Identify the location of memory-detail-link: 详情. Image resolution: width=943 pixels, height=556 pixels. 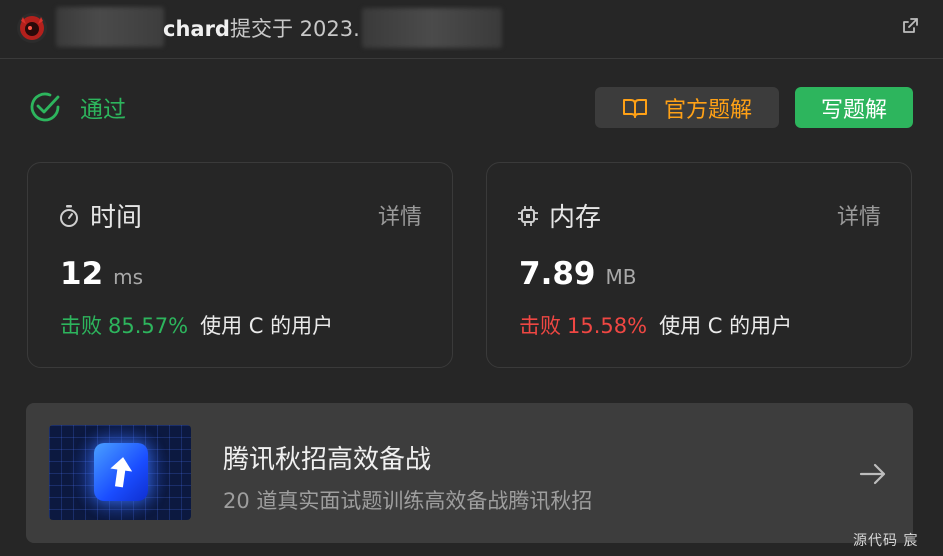
(859, 215).